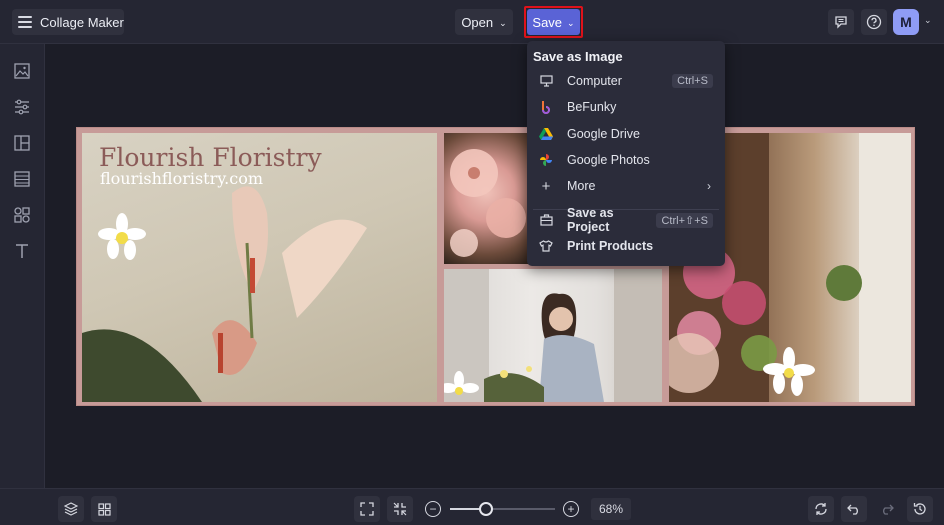  What do you see at coordinates (82, 22) in the screenshot?
I see `app-title: Collage Maker` at bounding box center [82, 22].